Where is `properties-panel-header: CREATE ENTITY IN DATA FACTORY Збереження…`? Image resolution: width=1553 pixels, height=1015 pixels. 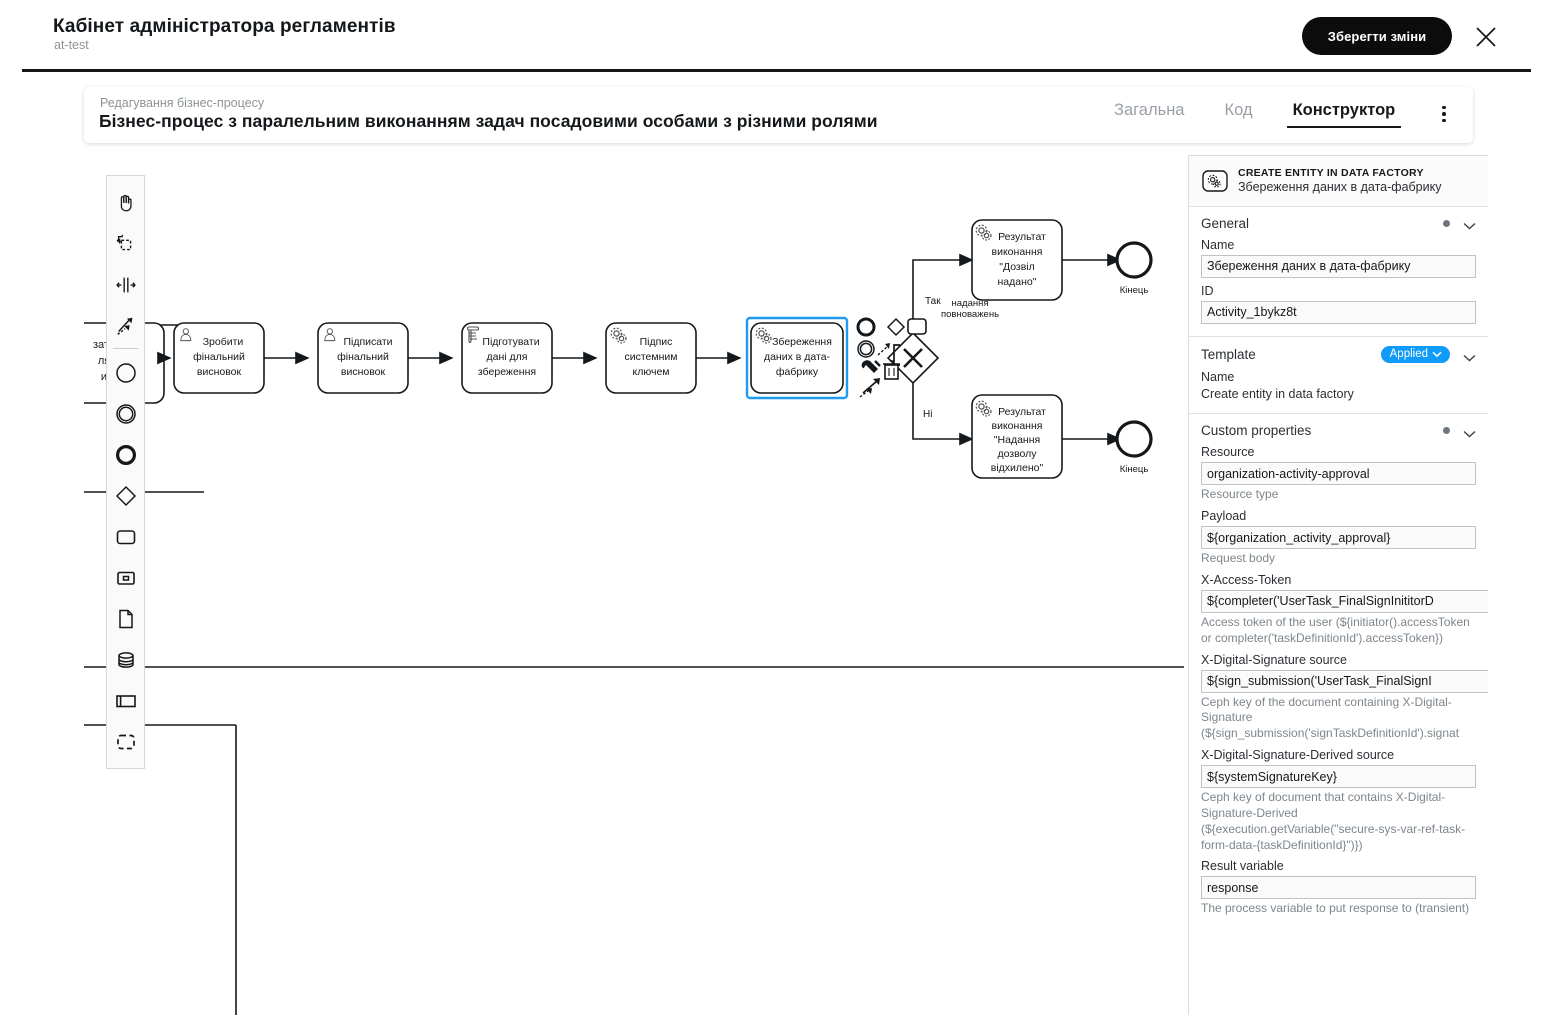 properties-panel-header: CREATE ENTITY IN DATA FACTORY Збереження… is located at coordinates (1338, 181).